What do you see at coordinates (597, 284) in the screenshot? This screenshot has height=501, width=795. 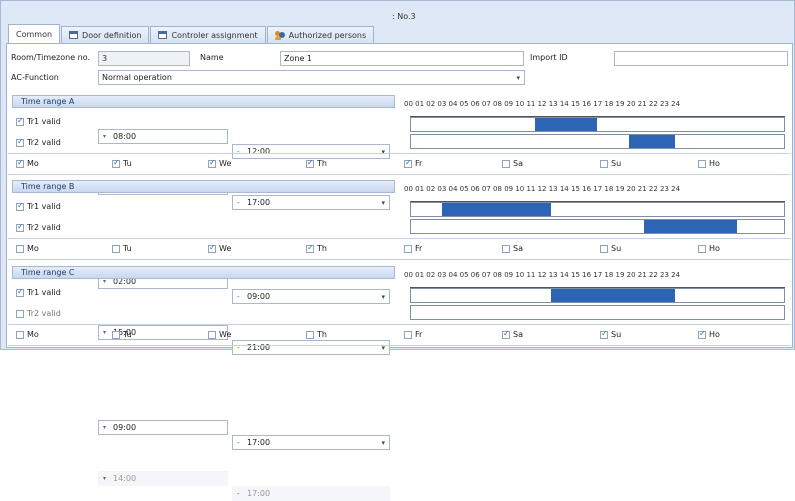 I see `hour-ruler` at bounding box center [597, 284].